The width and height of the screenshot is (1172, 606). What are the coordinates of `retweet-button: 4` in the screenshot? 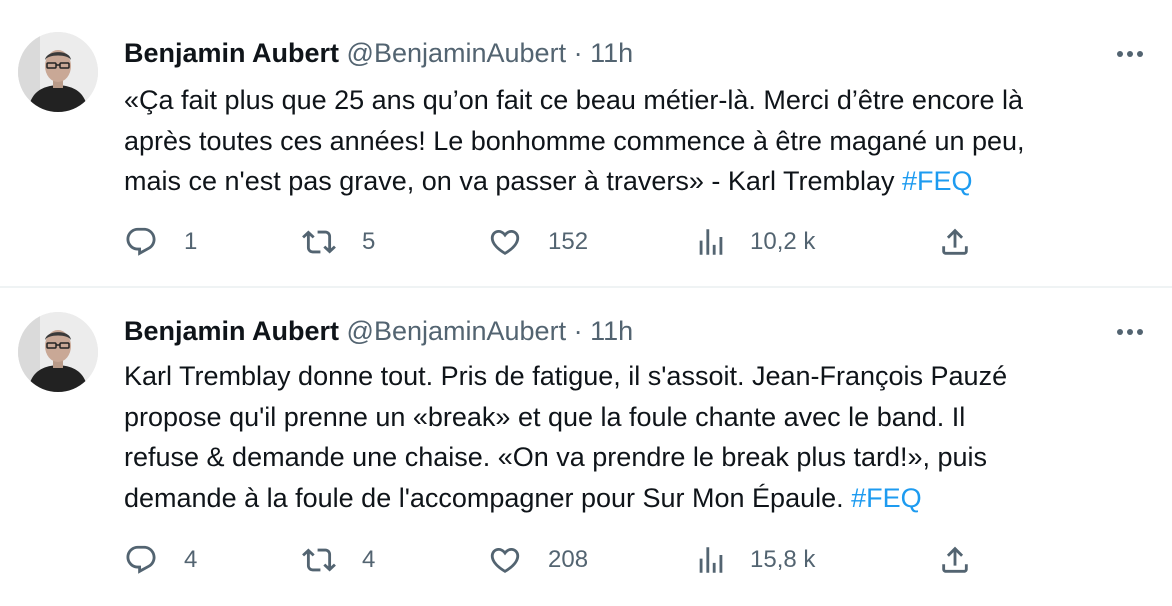 It's located at (338, 560).